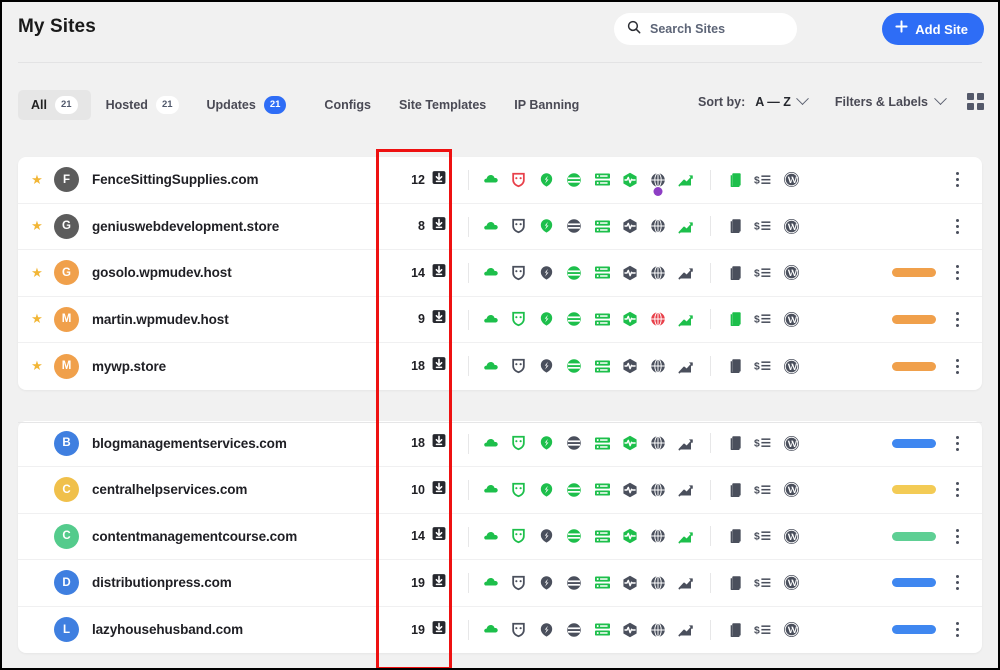 The height and width of the screenshot is (670, 1000). Describe the element at coordinates (423, 227) in the screenshot. I see `updates-cell: 8` at that location.